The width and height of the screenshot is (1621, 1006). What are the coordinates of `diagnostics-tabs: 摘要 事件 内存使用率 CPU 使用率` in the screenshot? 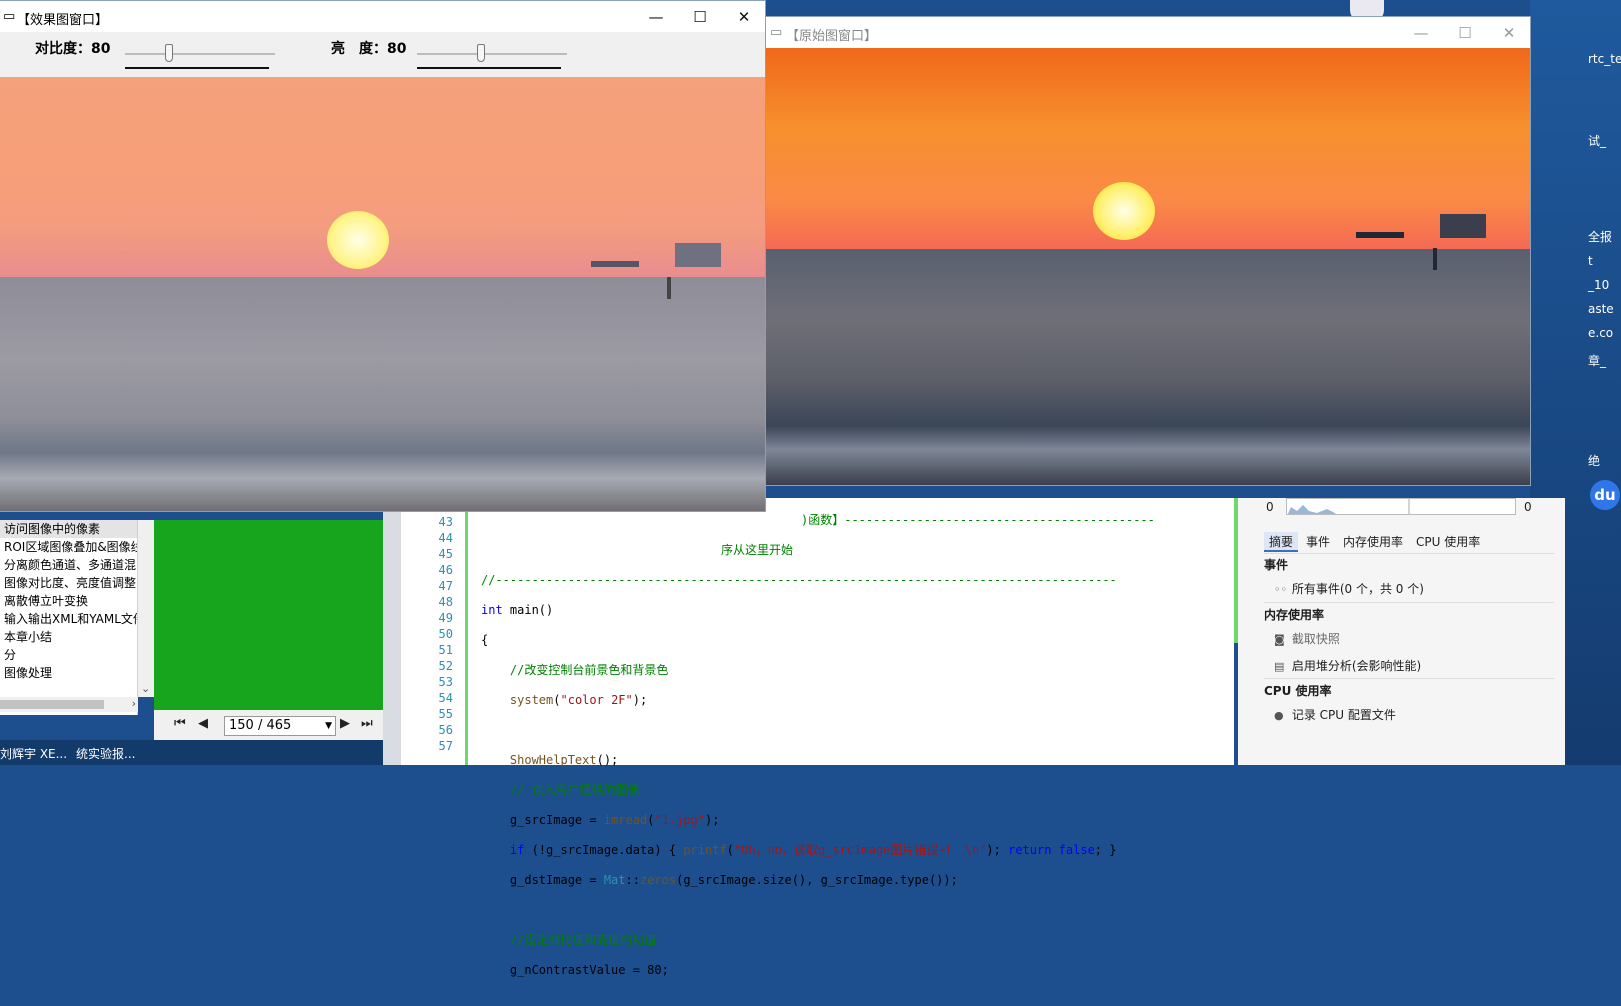 It's located at (1376, 542).